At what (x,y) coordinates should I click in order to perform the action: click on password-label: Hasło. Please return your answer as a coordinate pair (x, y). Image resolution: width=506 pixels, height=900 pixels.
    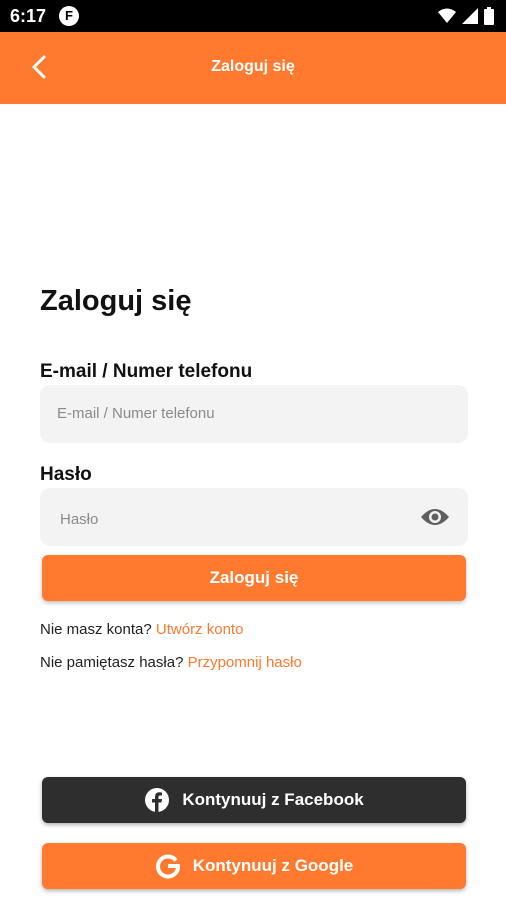
    Looking at the image, I should click on (66, 474).